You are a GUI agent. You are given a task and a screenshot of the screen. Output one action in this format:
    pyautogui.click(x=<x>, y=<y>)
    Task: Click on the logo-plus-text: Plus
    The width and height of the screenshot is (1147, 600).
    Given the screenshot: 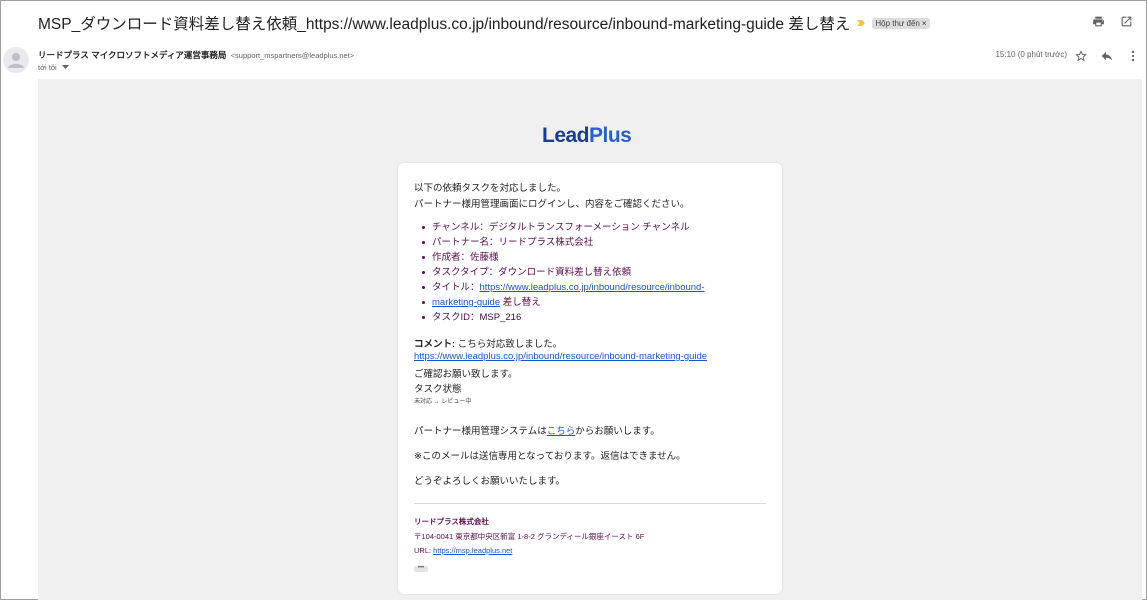 What is the action you would take?
    pyautogui.click(x=610, y=135)
    